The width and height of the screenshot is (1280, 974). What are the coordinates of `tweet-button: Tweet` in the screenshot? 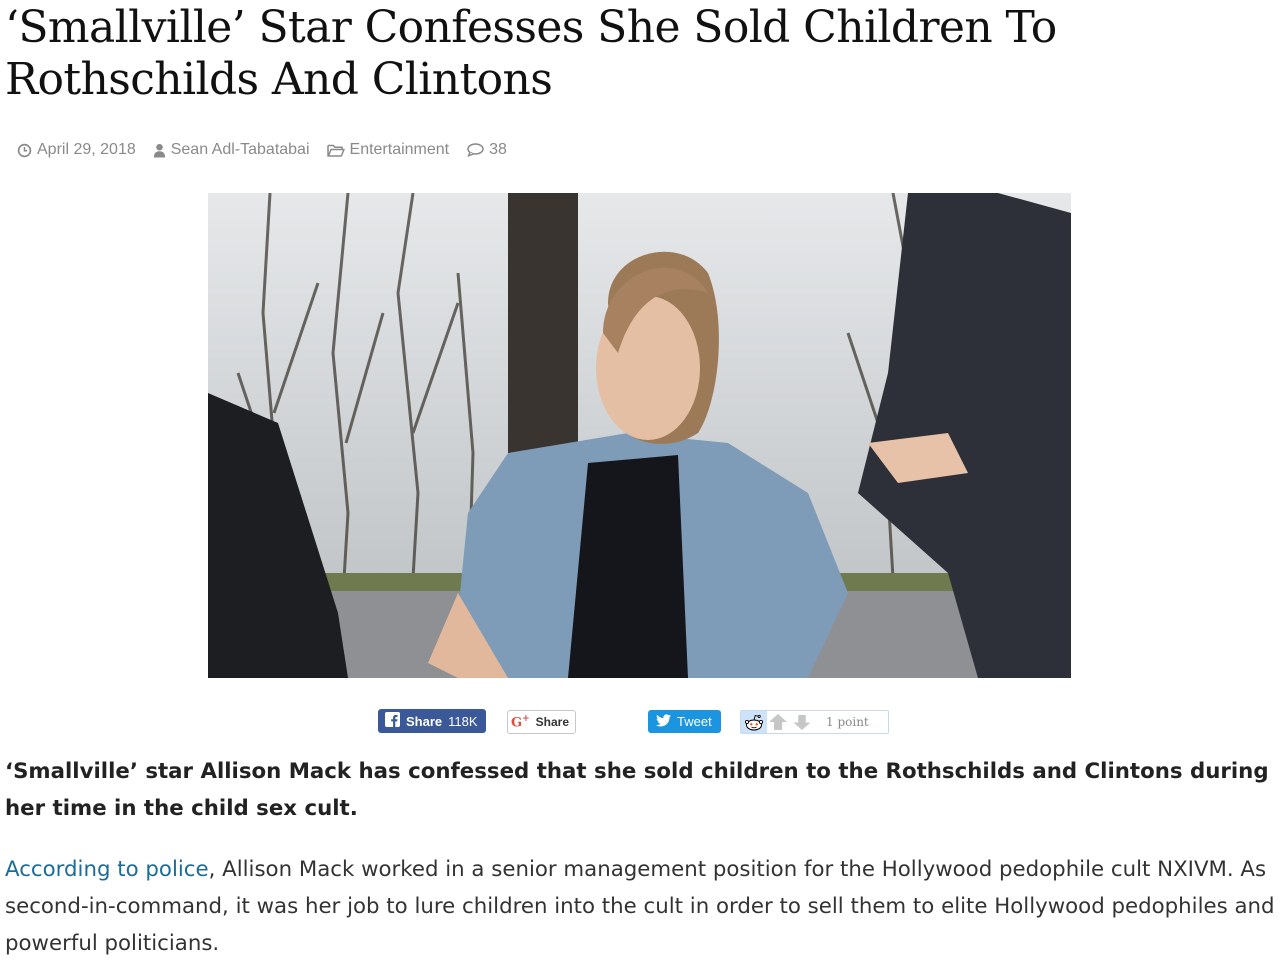 It's located at (684, 721).